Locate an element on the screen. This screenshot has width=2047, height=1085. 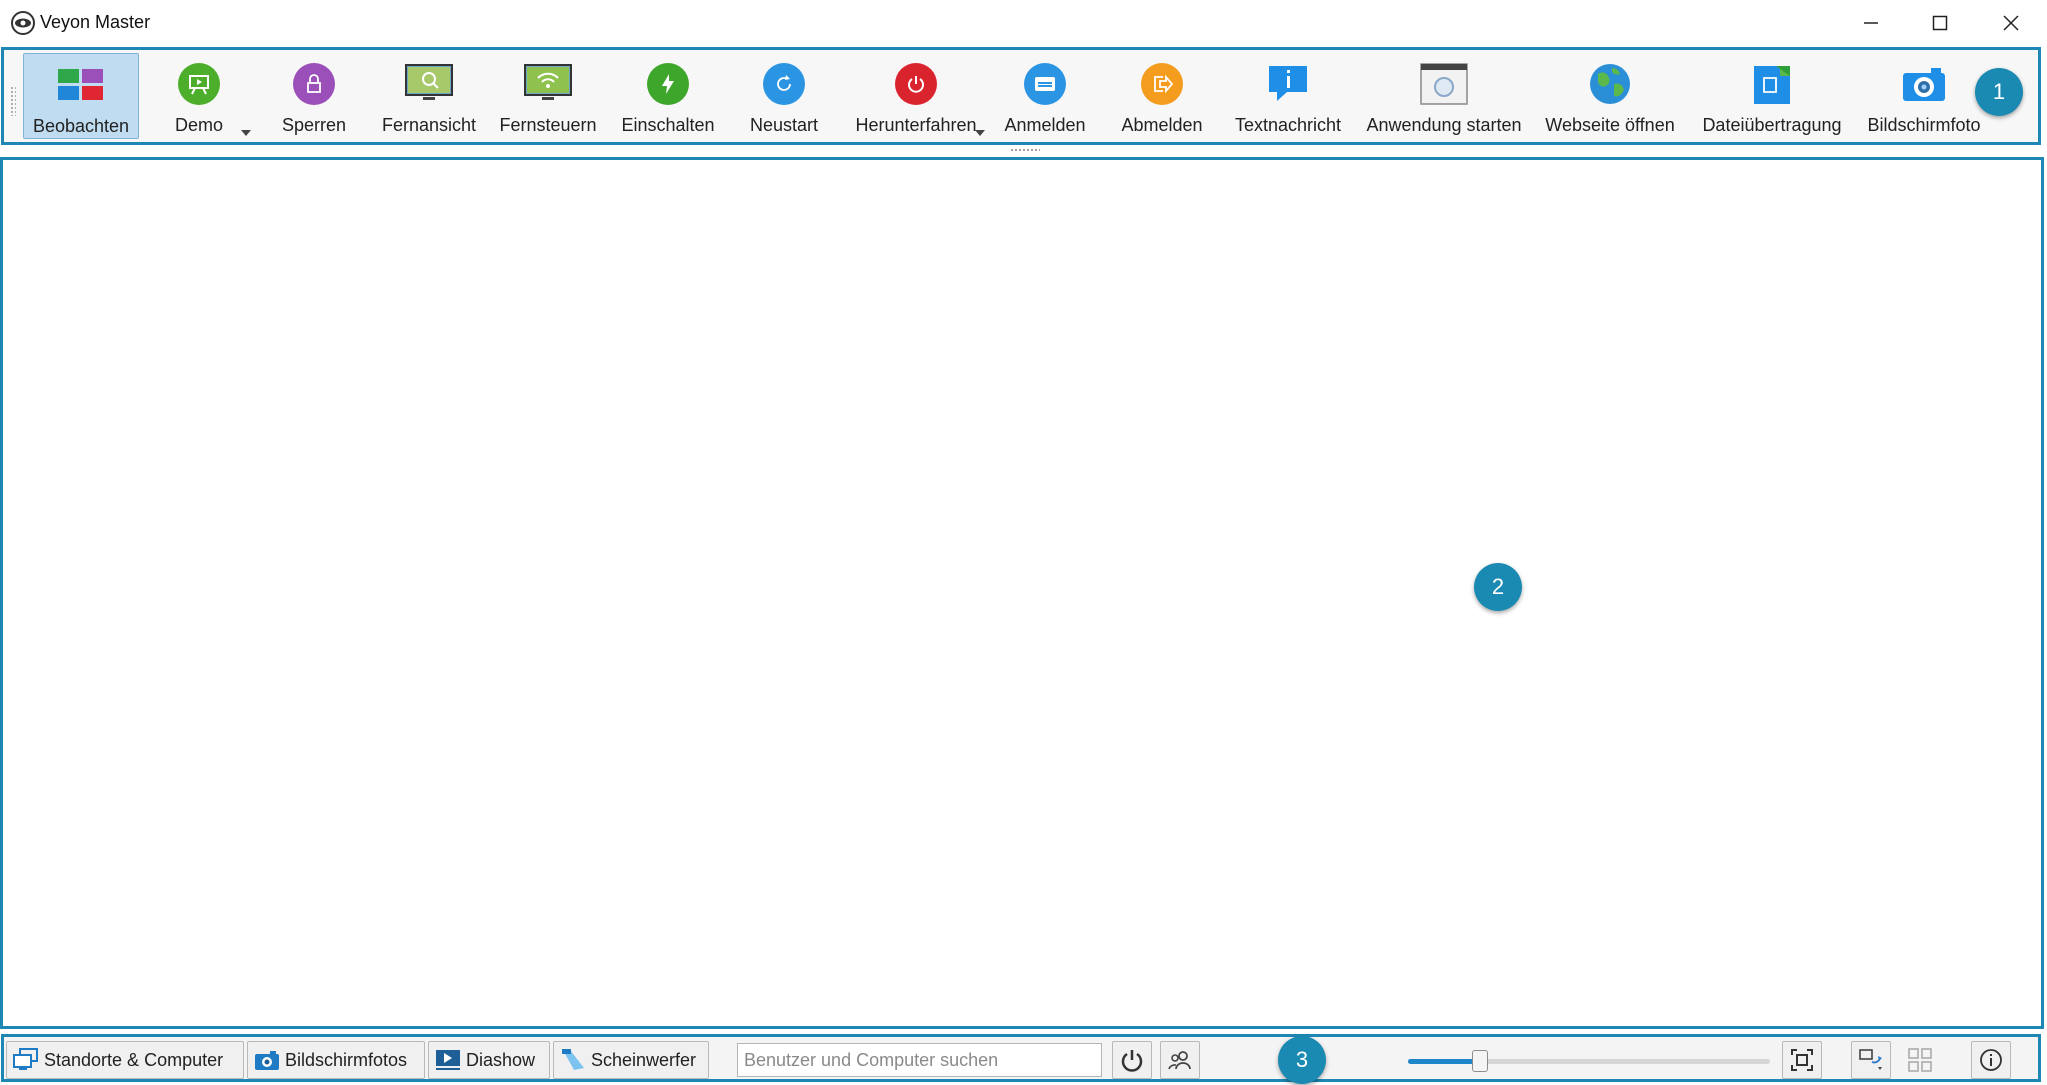
maximize-button is located at coordinates (1940, 23).